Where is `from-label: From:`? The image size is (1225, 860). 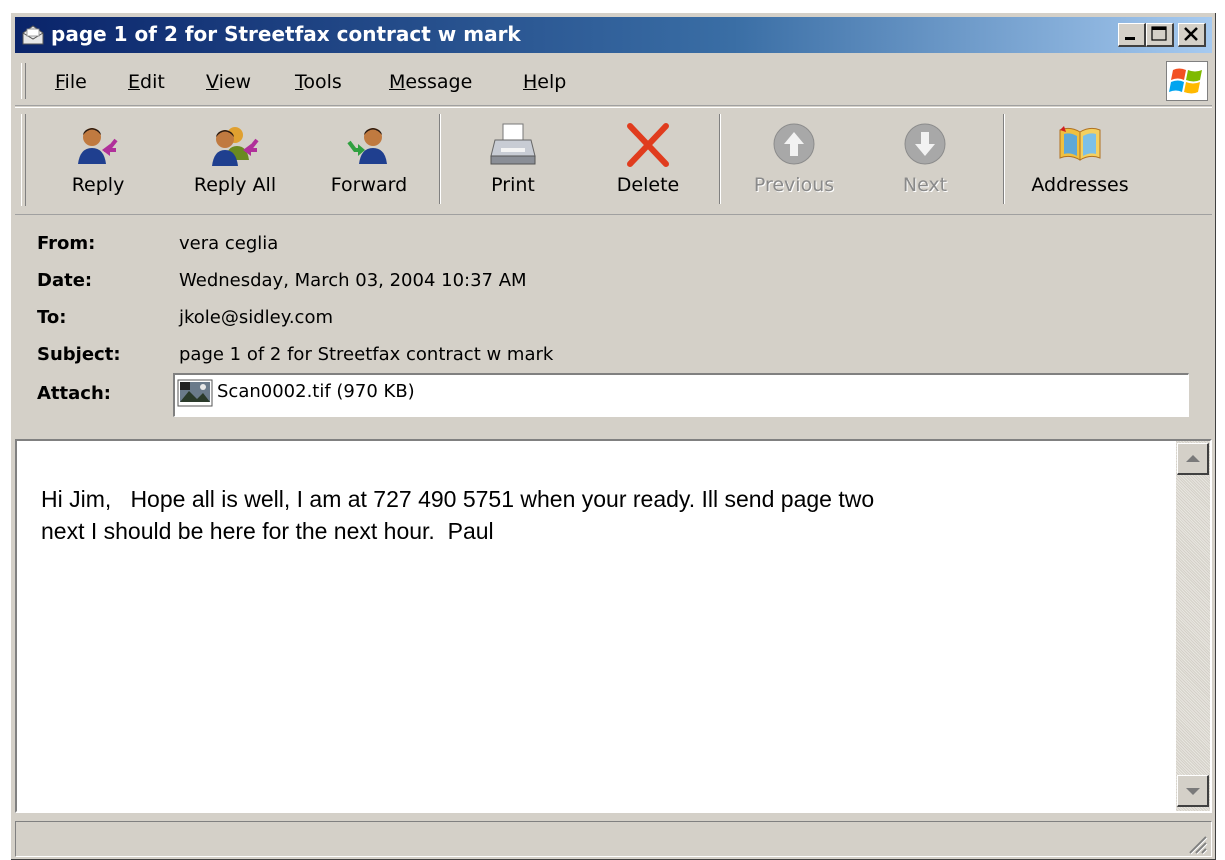
from-label: From: is located at coordinates (66, 243).